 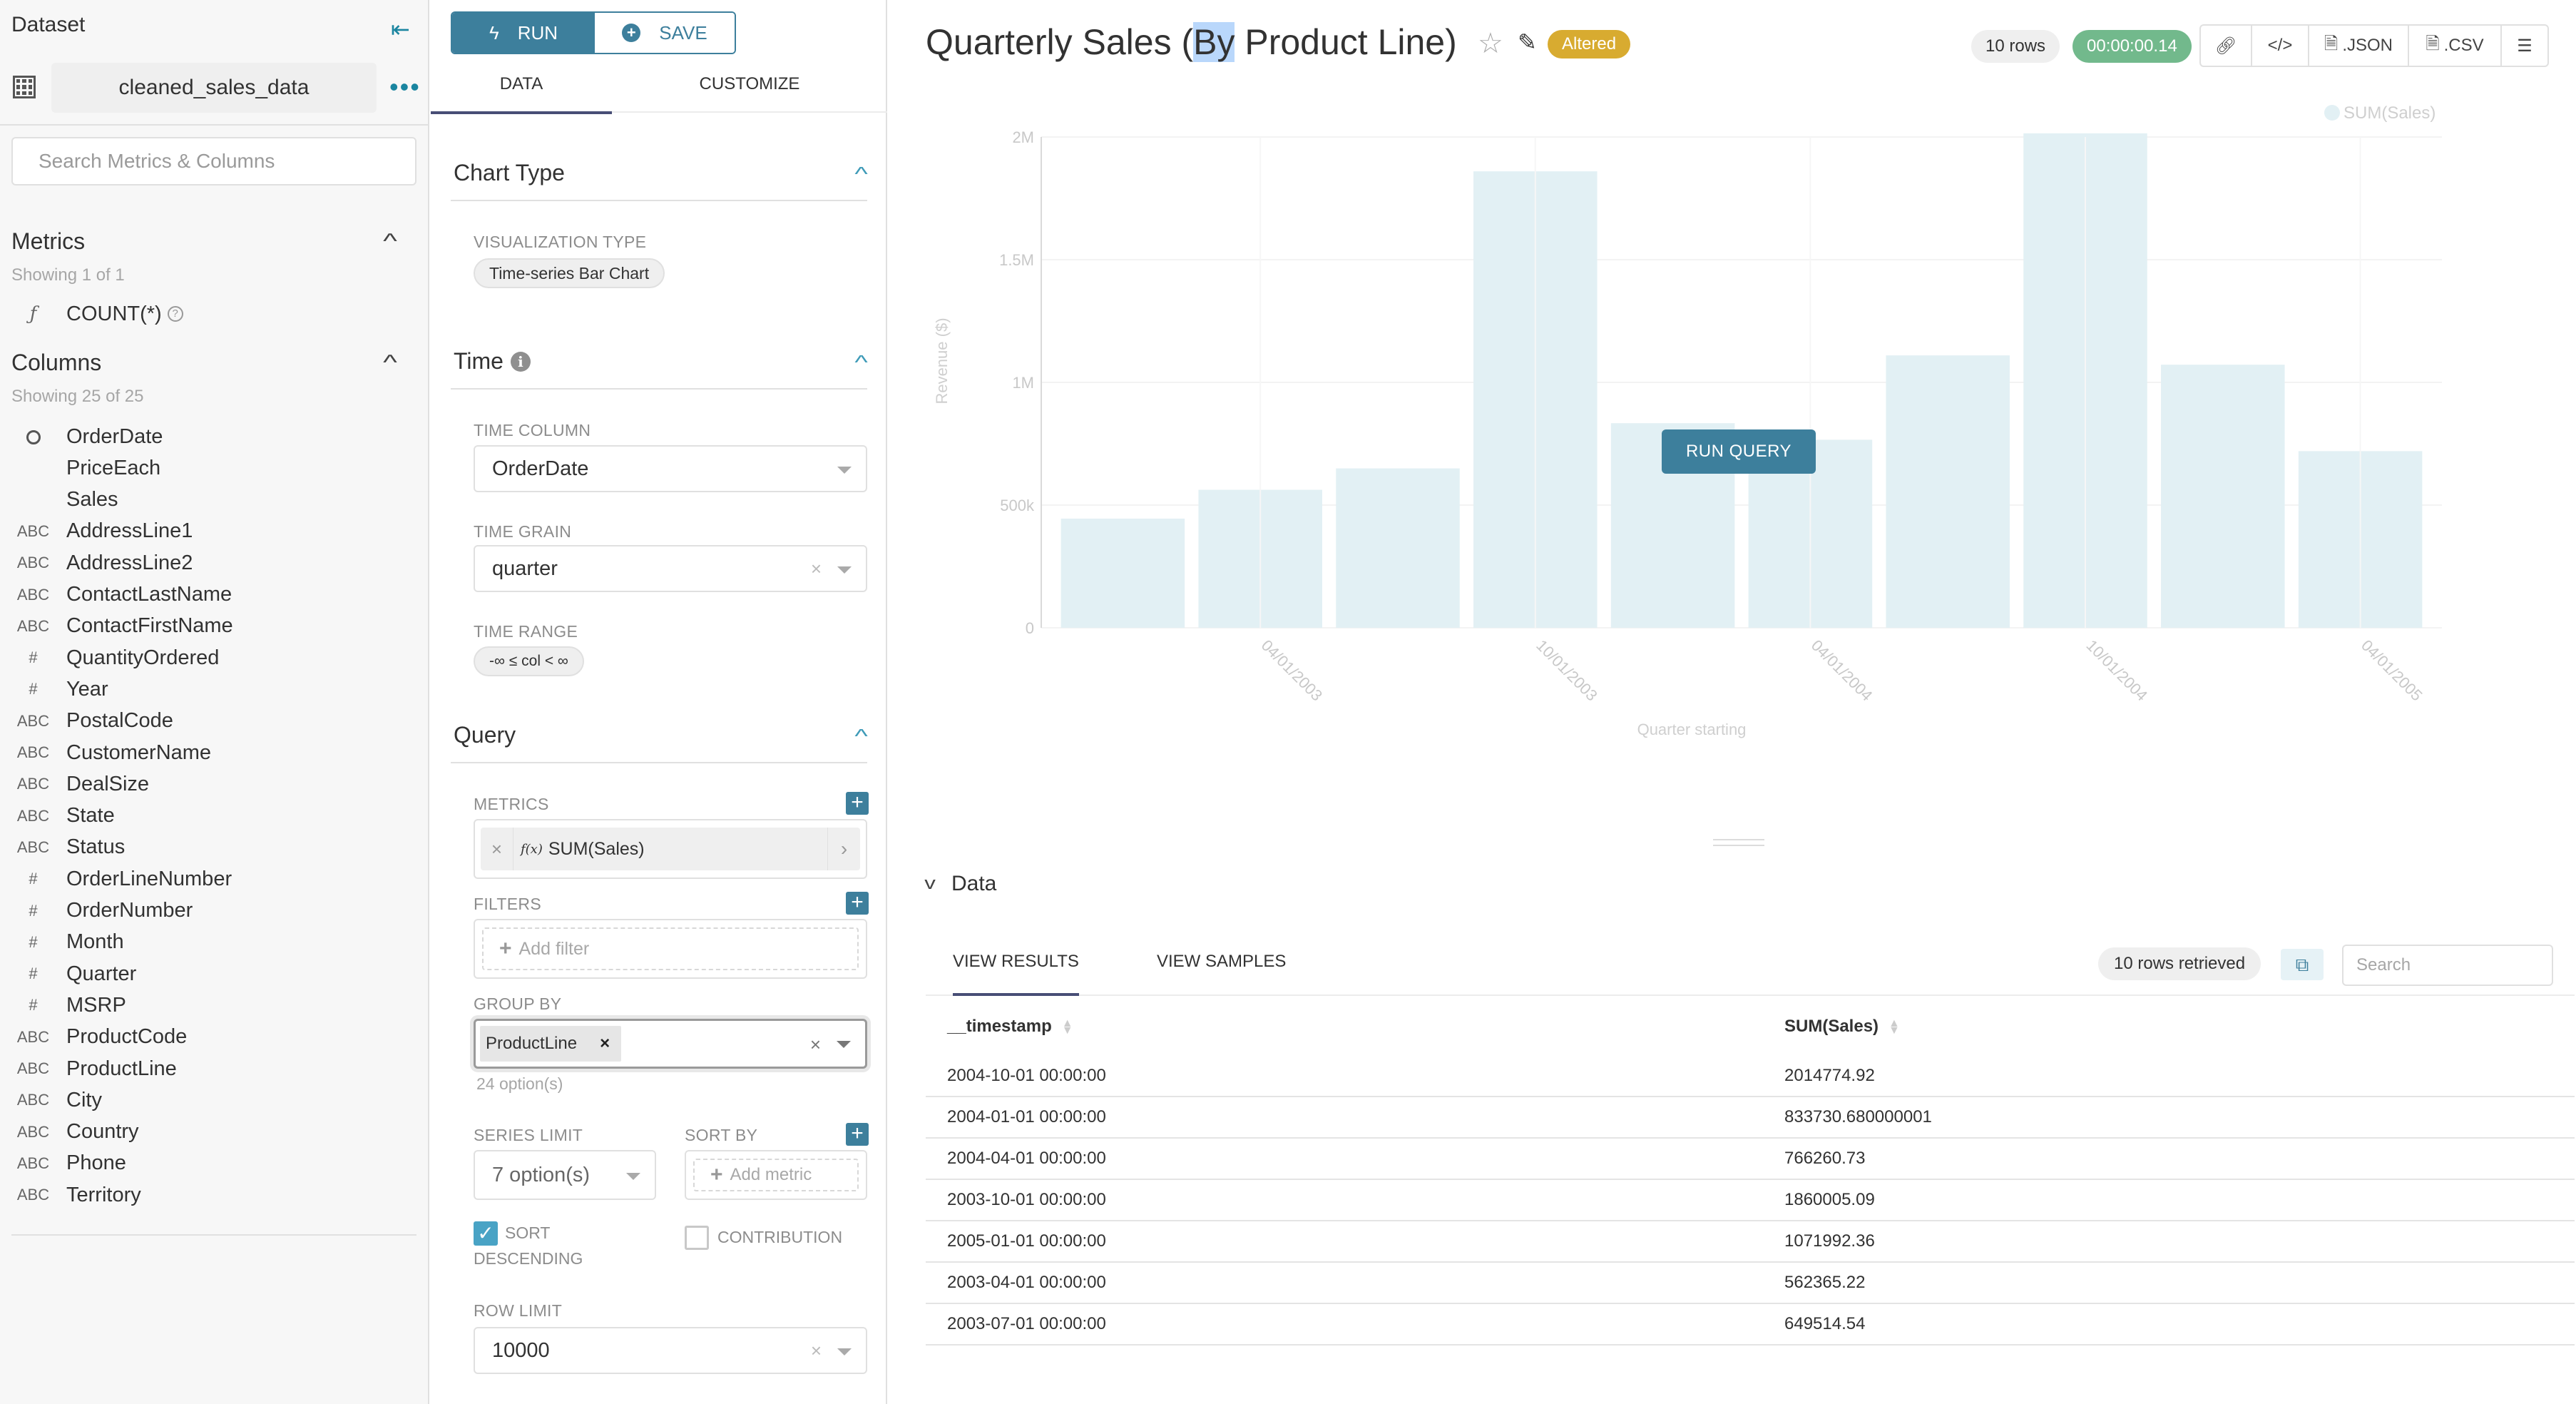 What do you see at coordinates (214, 974) in the screenshot?
I see `column-item: # Quarter` at bounding box center [214, 974].